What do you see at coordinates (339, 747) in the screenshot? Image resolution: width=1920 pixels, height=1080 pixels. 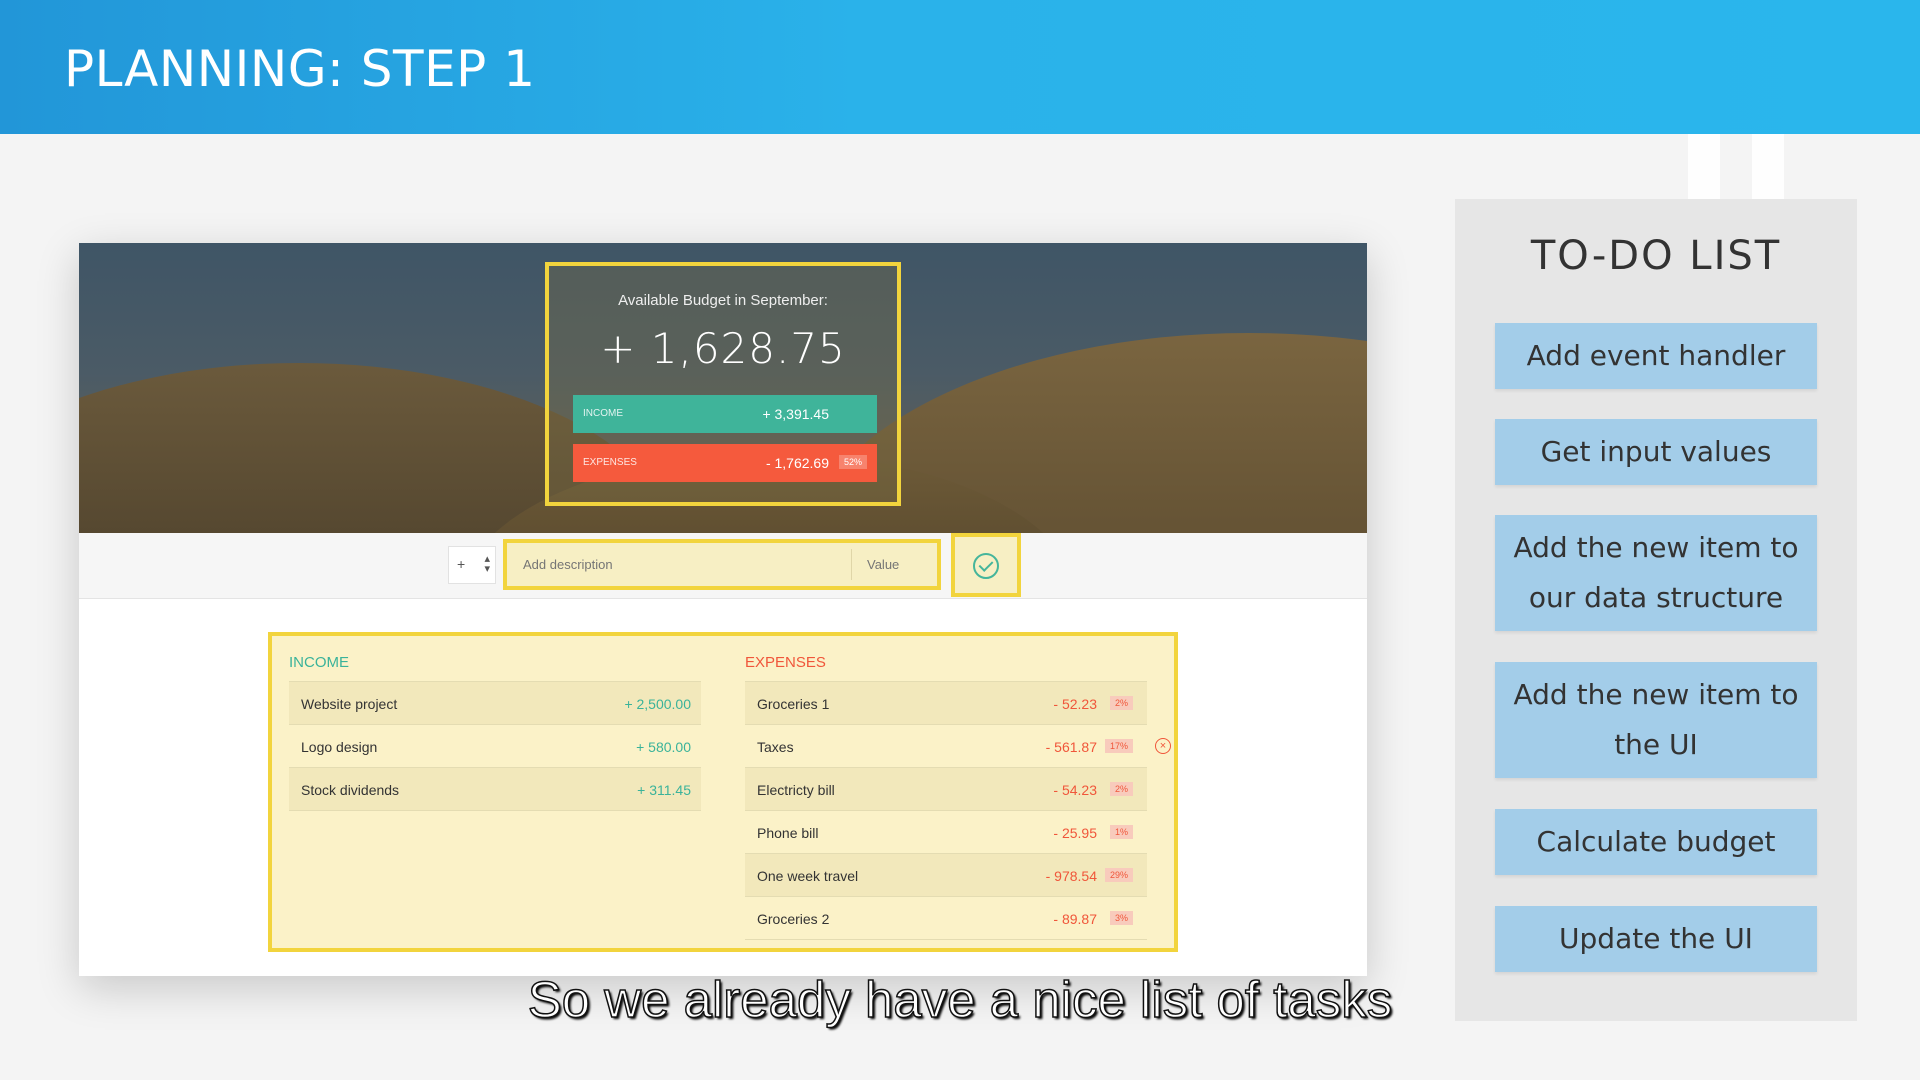 I see `item-description: Logo design` at bounding box center [339, 747].